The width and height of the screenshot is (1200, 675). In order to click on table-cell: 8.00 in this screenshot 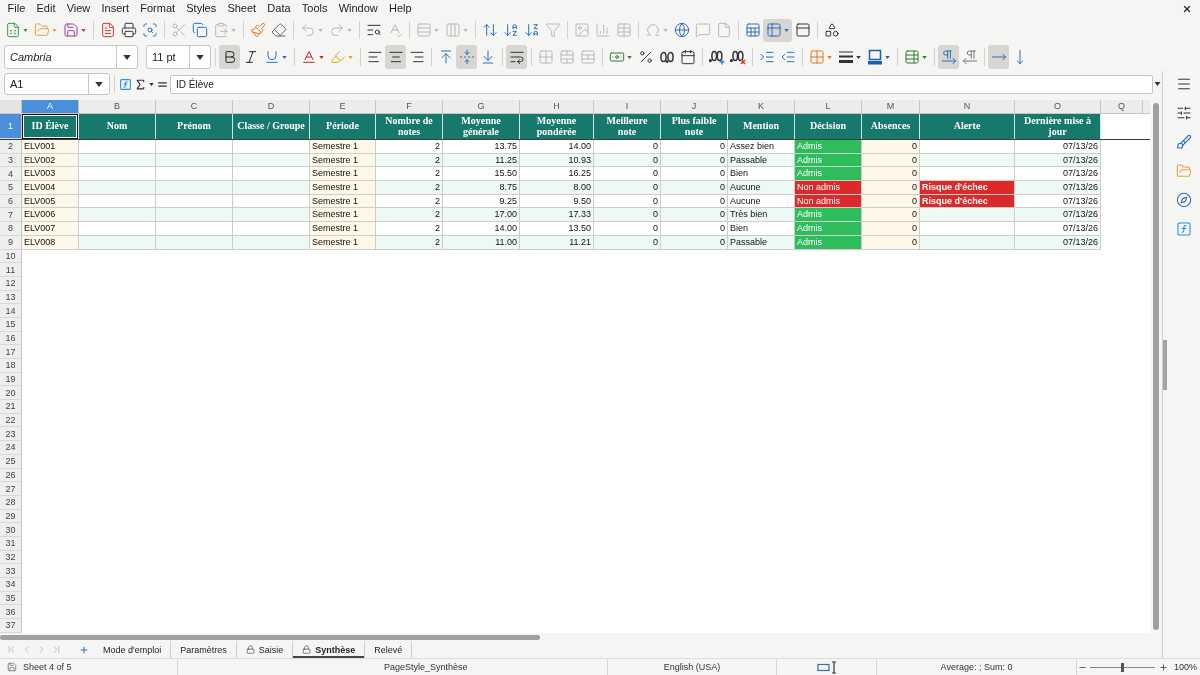, I will do `click(557, 188)`.